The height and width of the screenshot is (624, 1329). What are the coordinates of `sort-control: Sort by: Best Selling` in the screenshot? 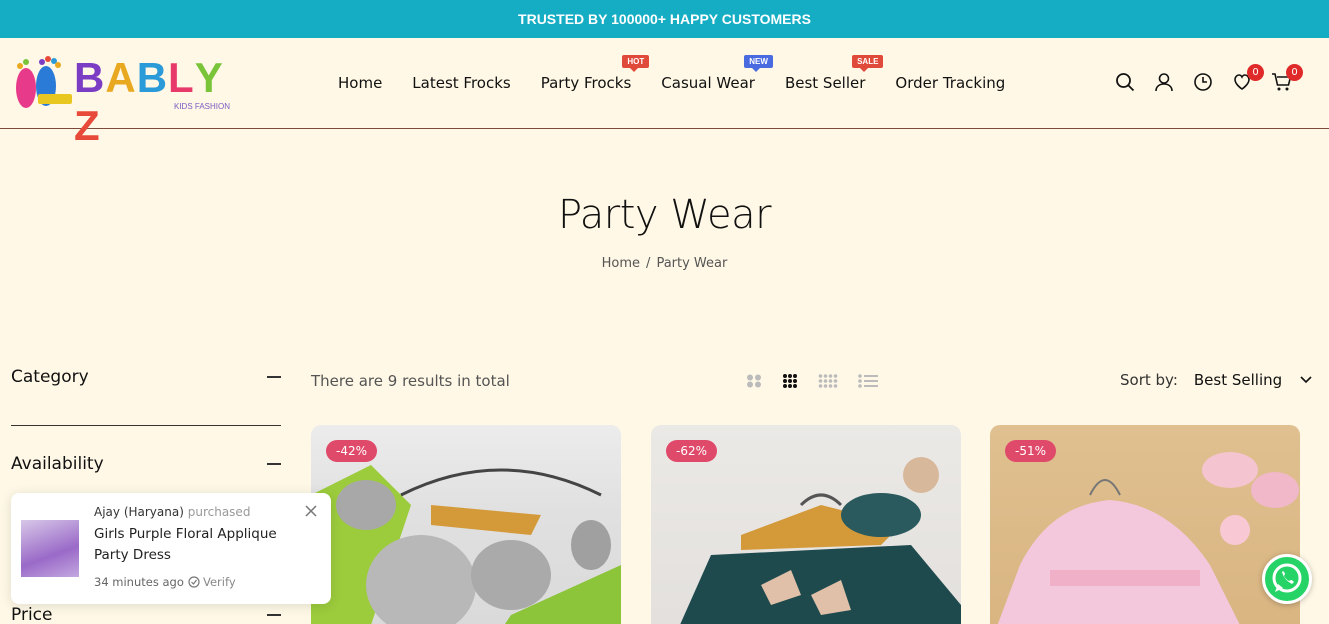 It's located at (1216, 380).